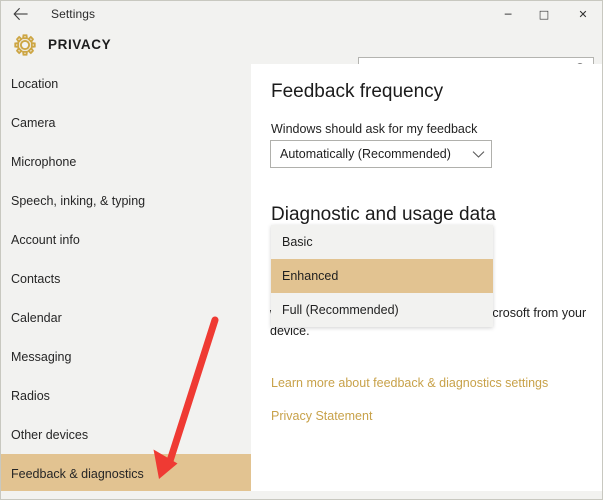 This screenshot has height=500, width=603. I want to click on sidebar-item-messaging: Messaging, so click(126, 356).